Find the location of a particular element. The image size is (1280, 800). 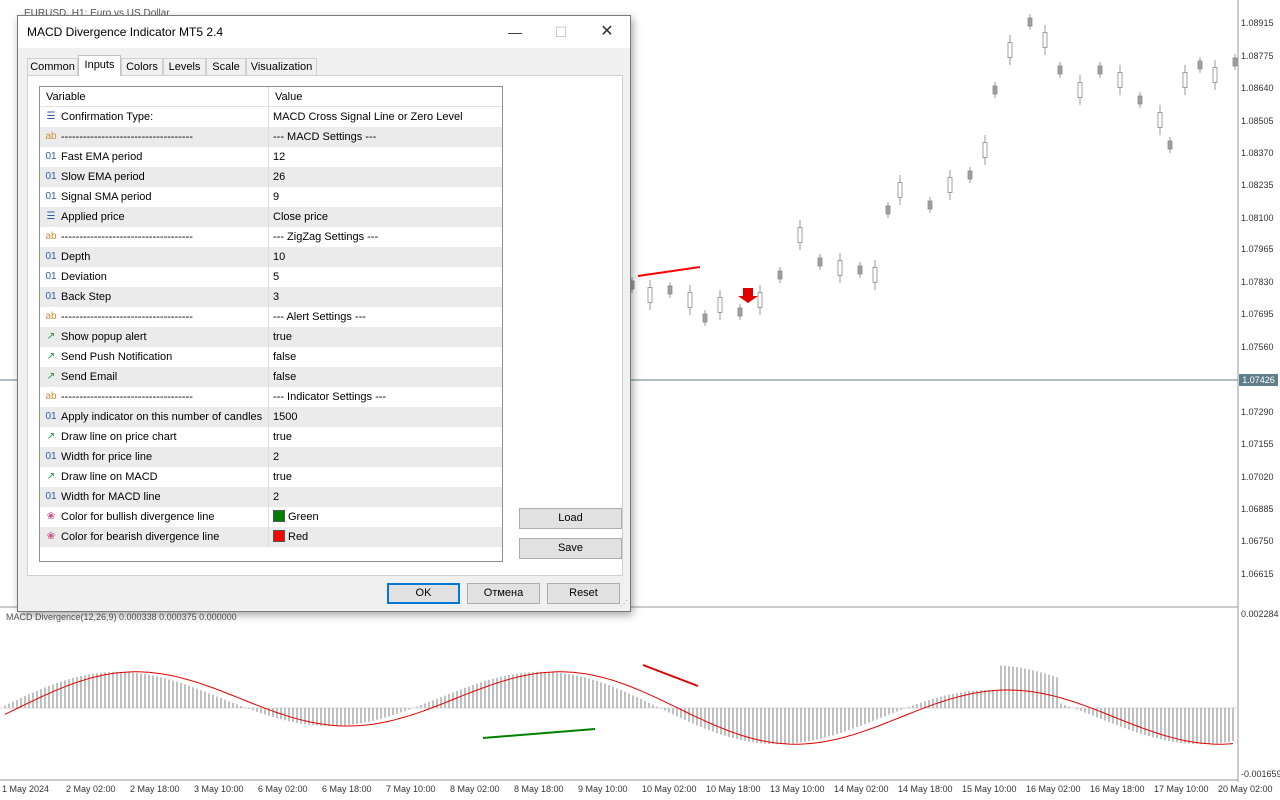

grid-row: 01 Width for price line 2 is located at coordinates (271, 457).